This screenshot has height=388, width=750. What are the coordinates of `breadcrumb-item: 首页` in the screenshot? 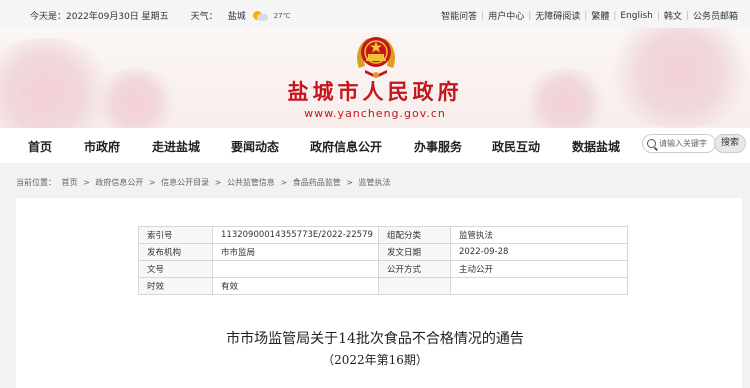 It's located at (70, 182).